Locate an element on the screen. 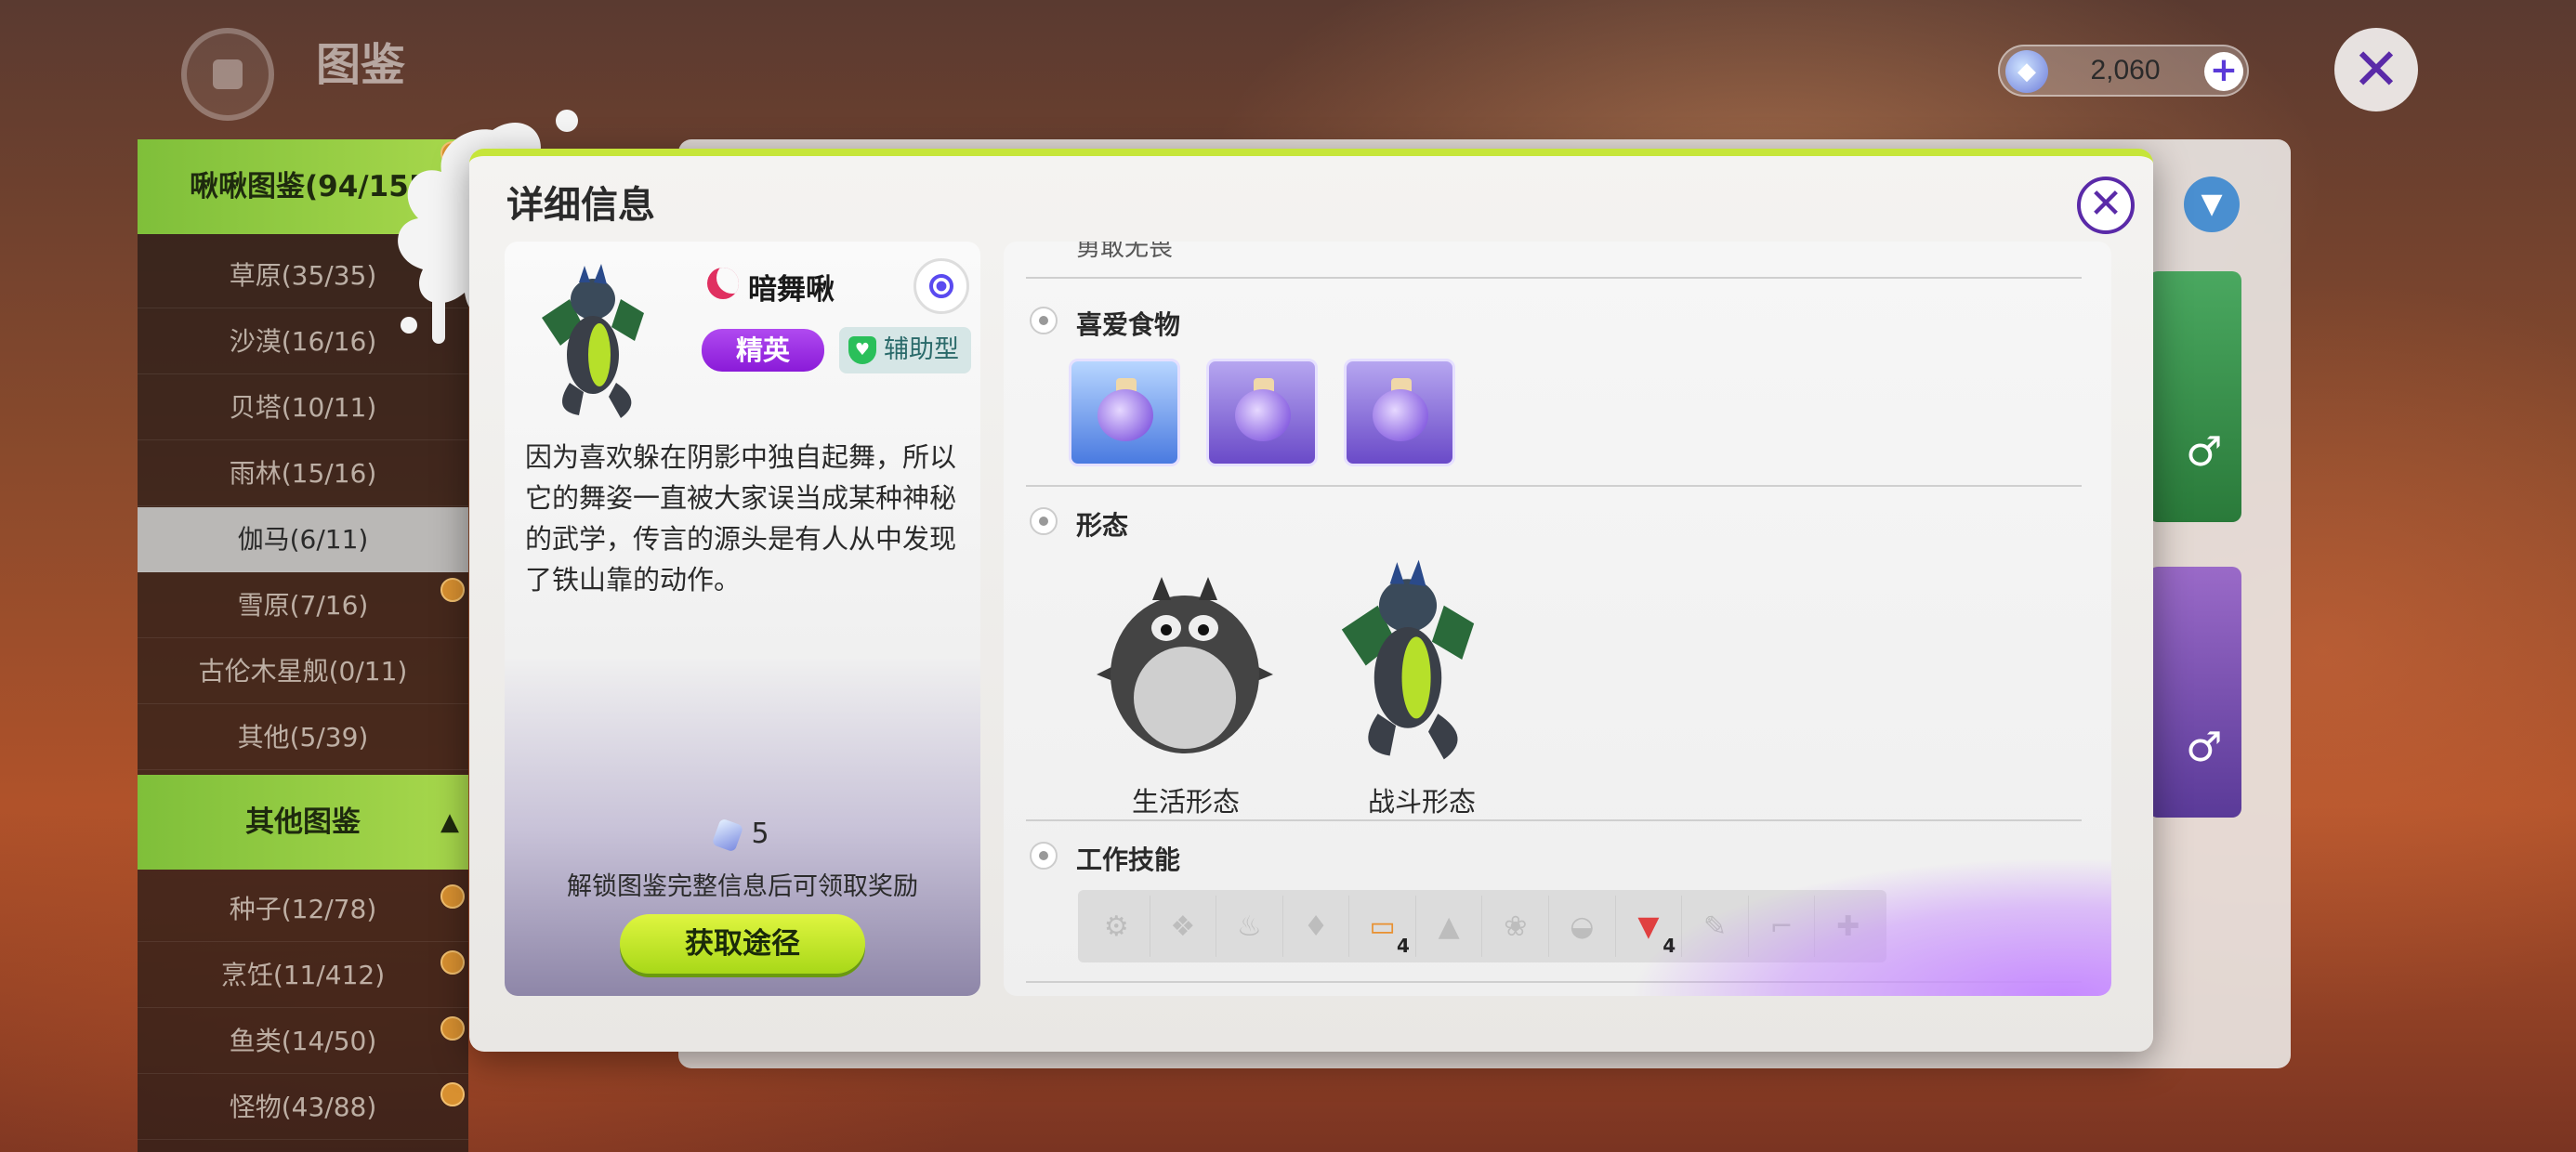  cube-icon: ❖ is located at coordinates (1183, 926).